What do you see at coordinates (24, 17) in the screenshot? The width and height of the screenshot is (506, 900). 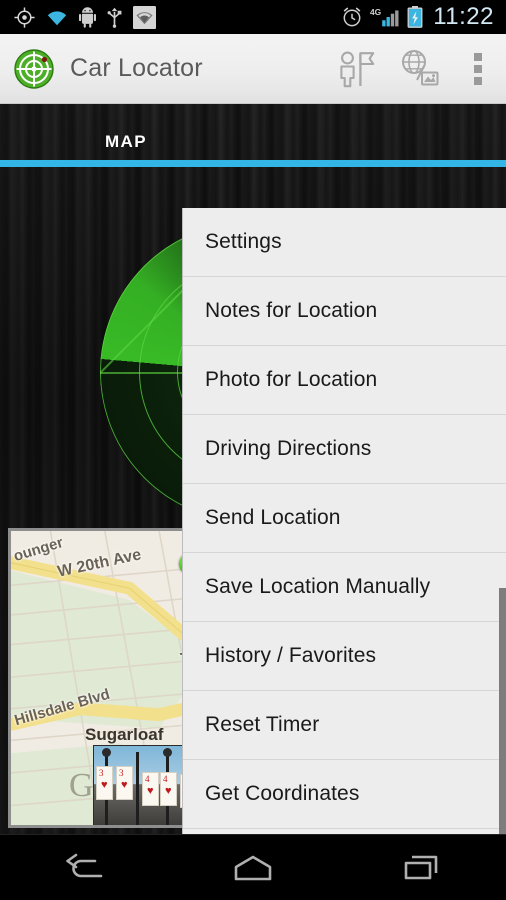 I see `gps-location-icon` at bounding box center [24, 17].